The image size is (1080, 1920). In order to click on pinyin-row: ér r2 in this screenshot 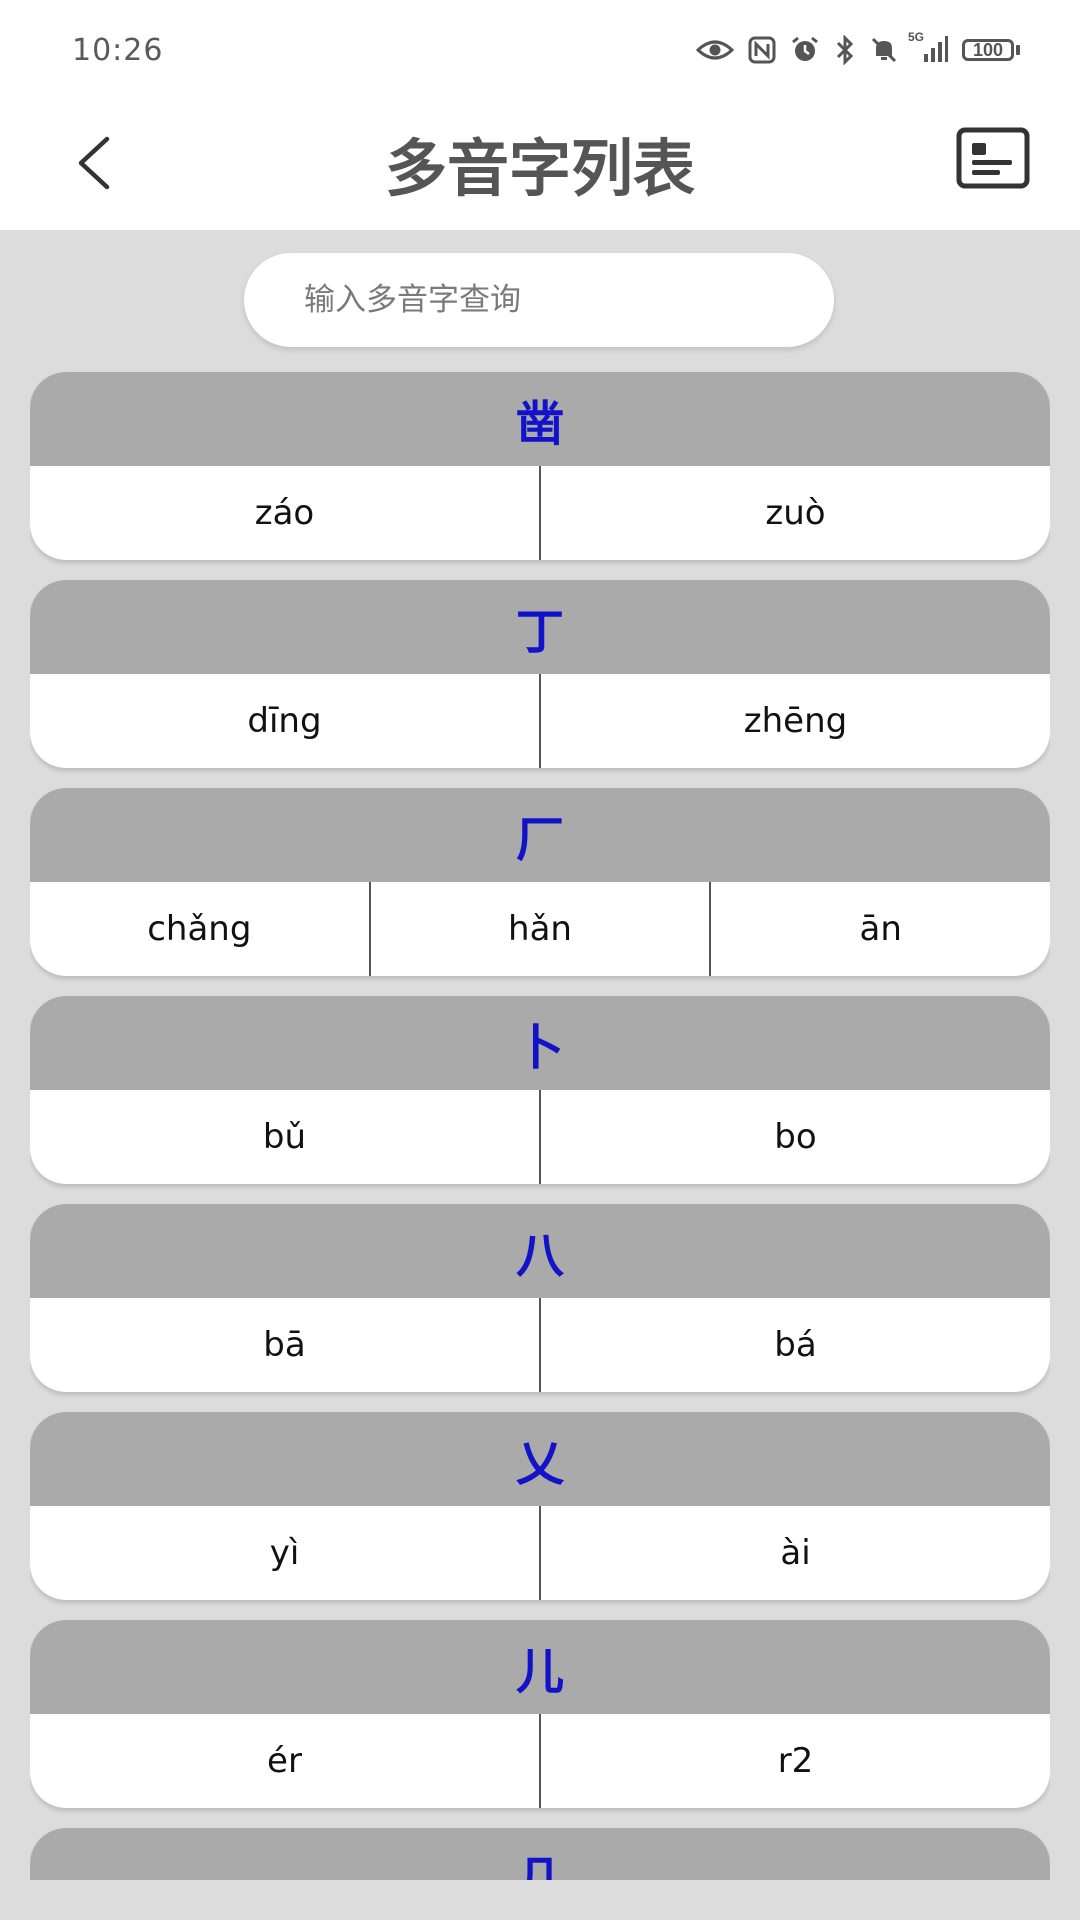, I will do `click(540, 1761)`.